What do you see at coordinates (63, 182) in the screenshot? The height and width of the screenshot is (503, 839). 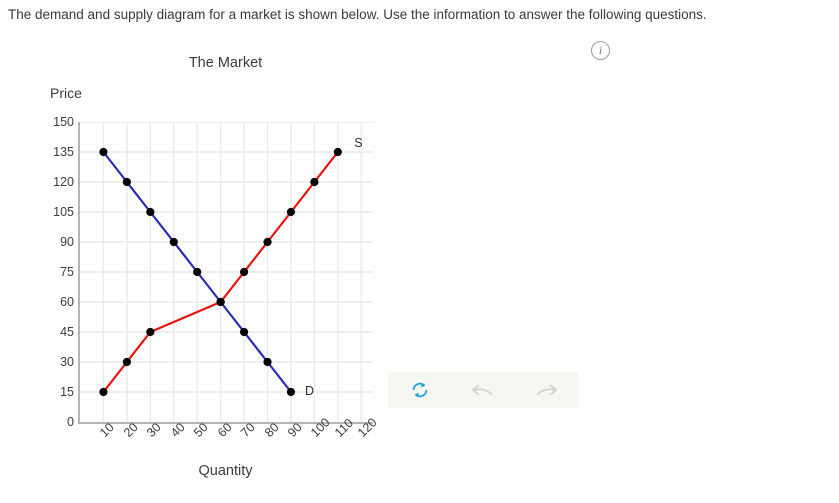 I see `y-tick-label: 120` at bounding box center [63, 182].